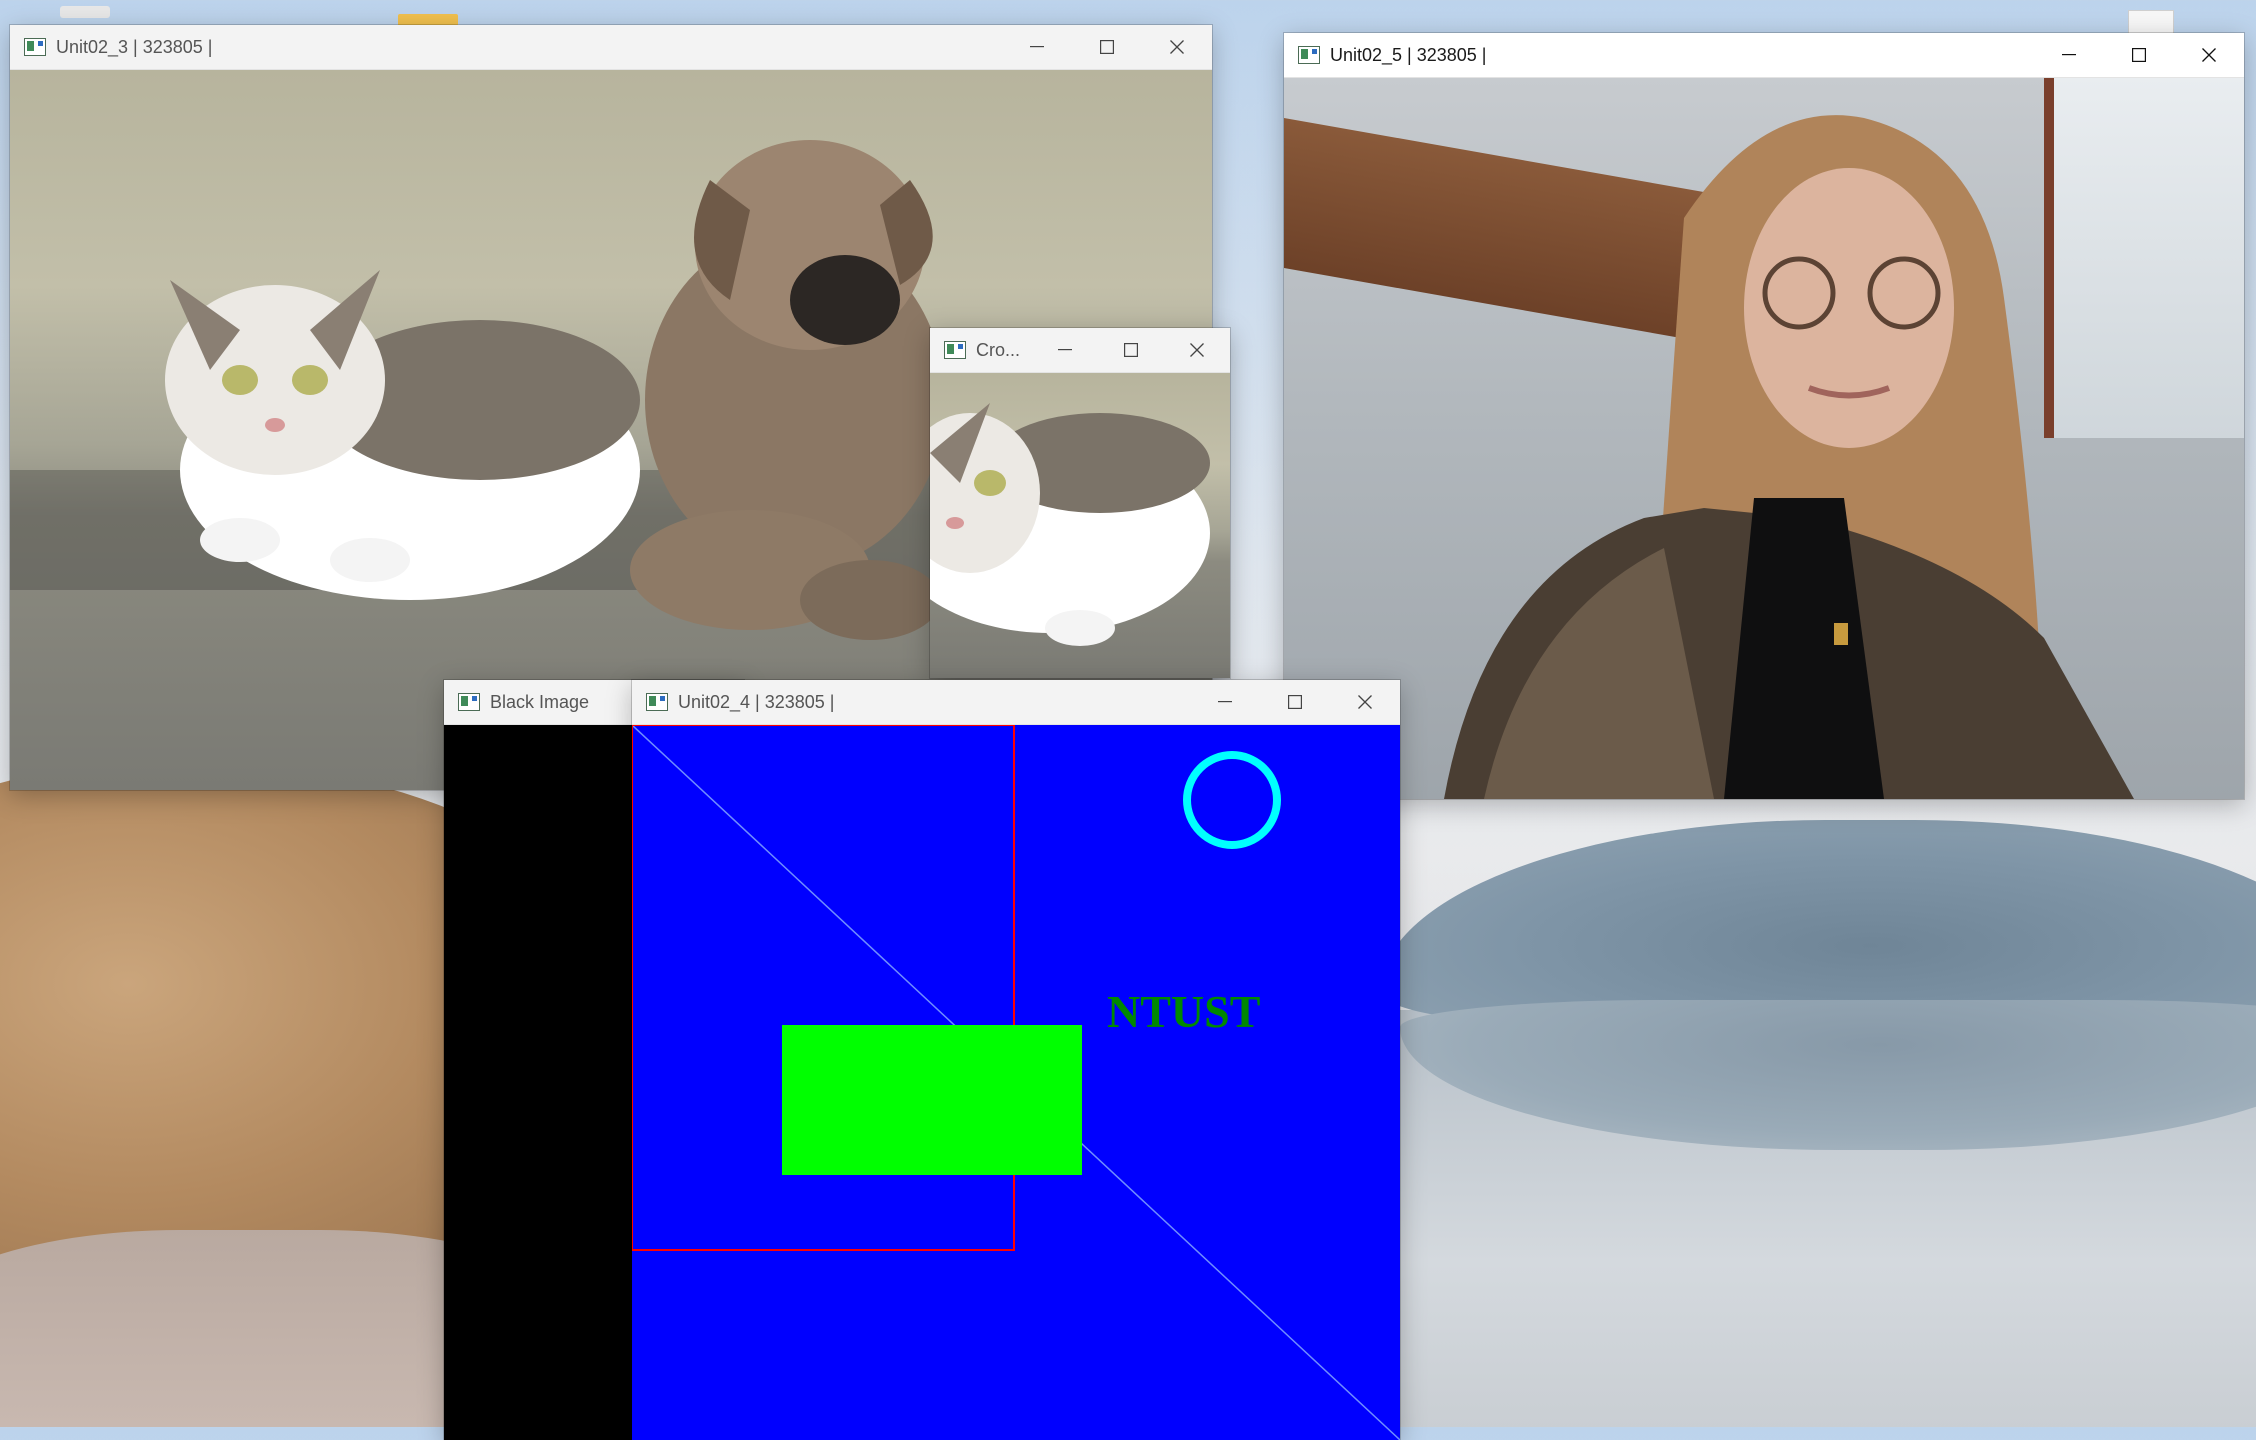 The image size is (2256, 1440). I want to click on titlebar-unit02-4: Unit02_4 | 323805 |, so click(1016, 702).